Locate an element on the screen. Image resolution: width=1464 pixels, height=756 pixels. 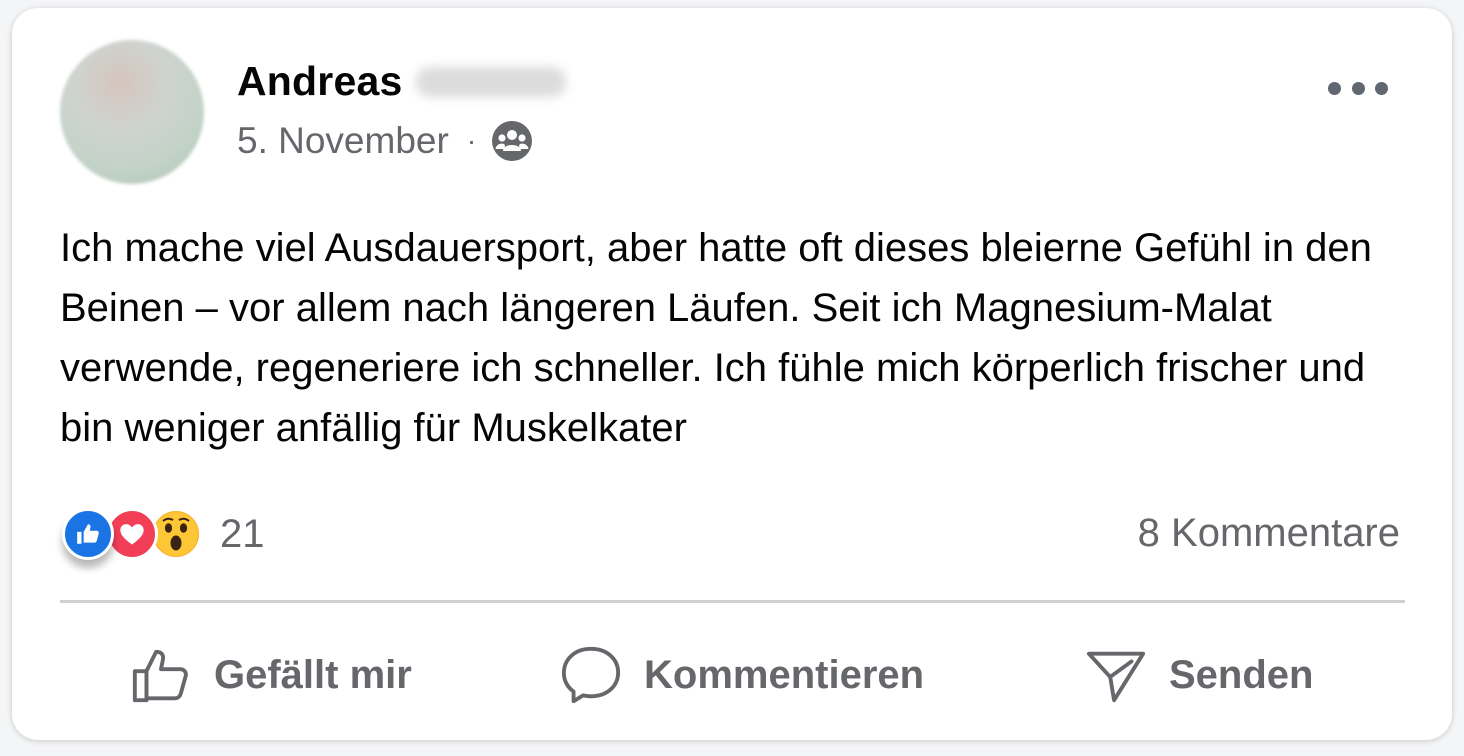
post-author: Andreas is located at coordinates (402, 81).